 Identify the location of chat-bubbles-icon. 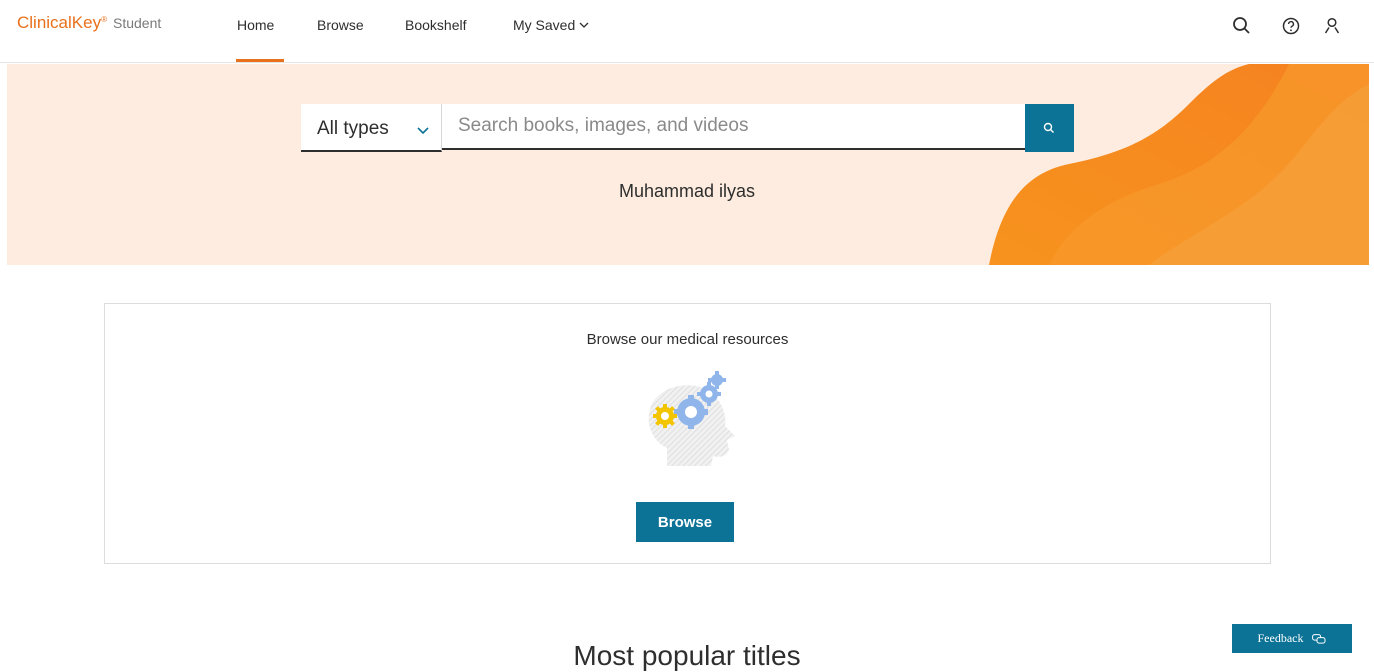
(1319, 639).